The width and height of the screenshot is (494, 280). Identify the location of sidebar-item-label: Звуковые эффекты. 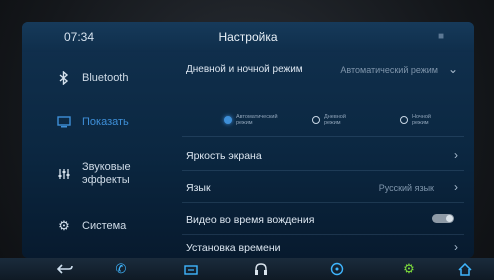
(106, 173).